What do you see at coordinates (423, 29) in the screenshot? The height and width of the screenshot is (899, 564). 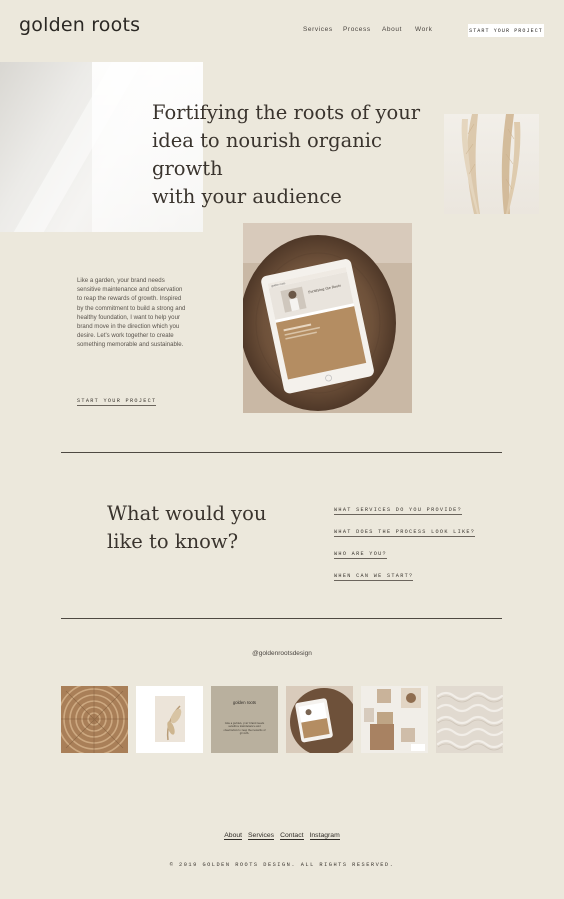 I see `nav-work: Work` at bounding box center [423, 29].